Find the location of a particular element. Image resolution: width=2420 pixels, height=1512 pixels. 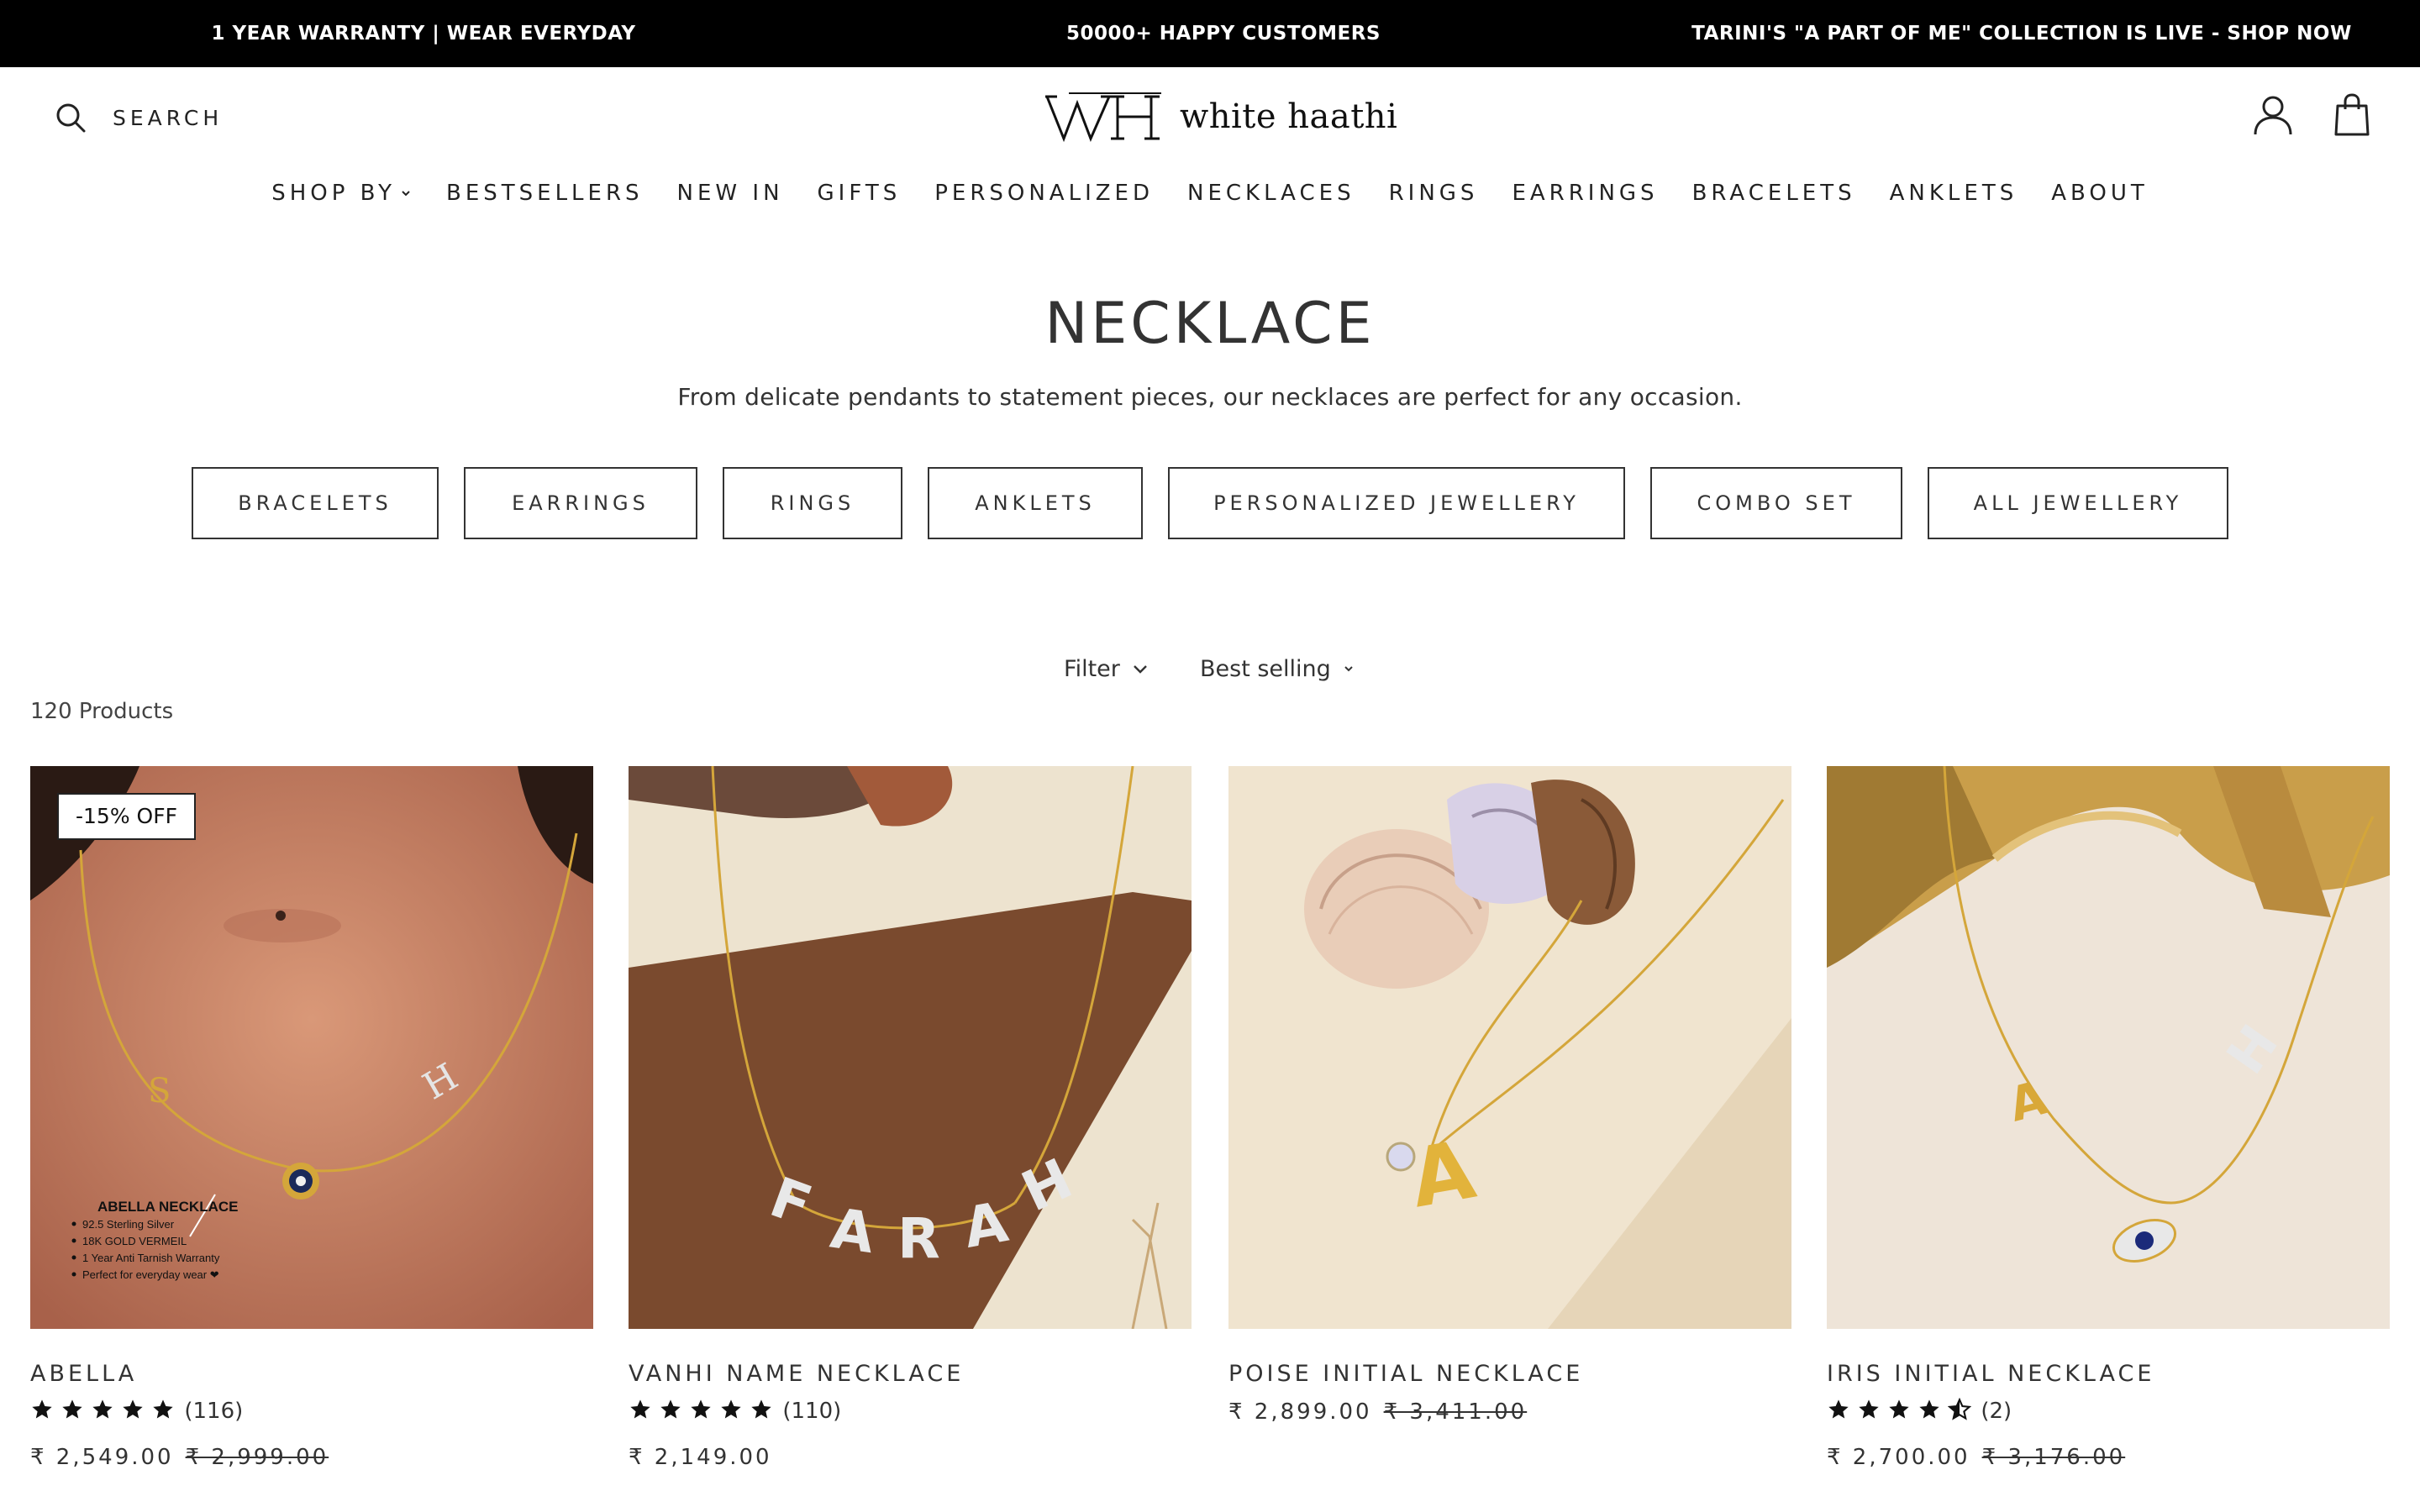

necklace-photo-iris: A H is located at coordinates (2108, 1047).